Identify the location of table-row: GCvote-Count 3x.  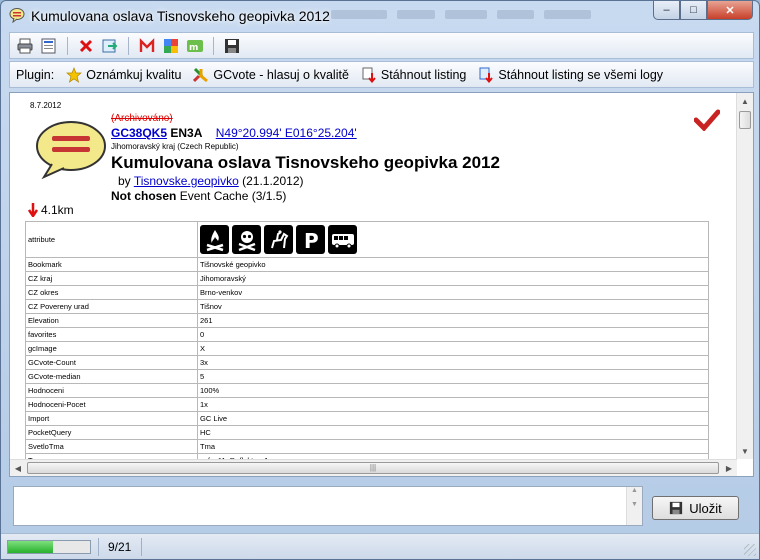
(367, 362).